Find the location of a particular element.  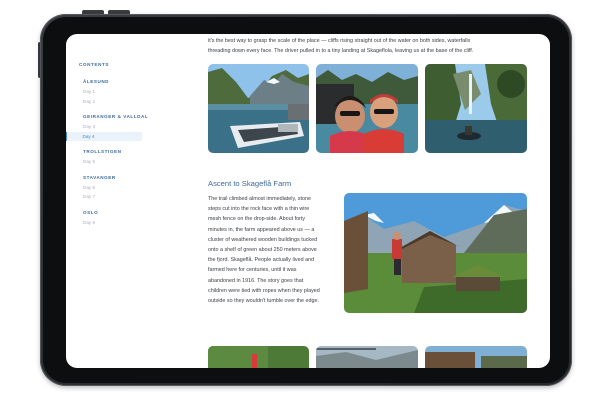

fjord-boat-photo is located at coordinates (258, 108).